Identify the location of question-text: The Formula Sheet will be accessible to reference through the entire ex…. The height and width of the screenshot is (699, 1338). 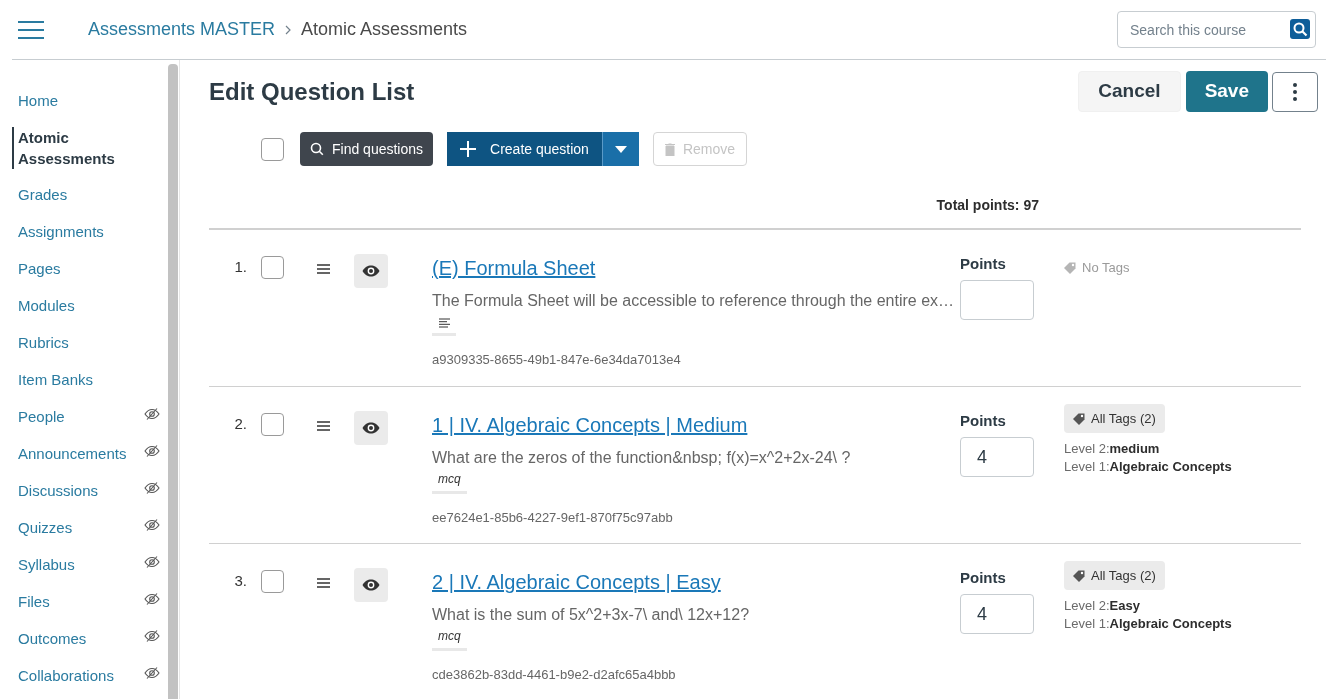
(694, 301).